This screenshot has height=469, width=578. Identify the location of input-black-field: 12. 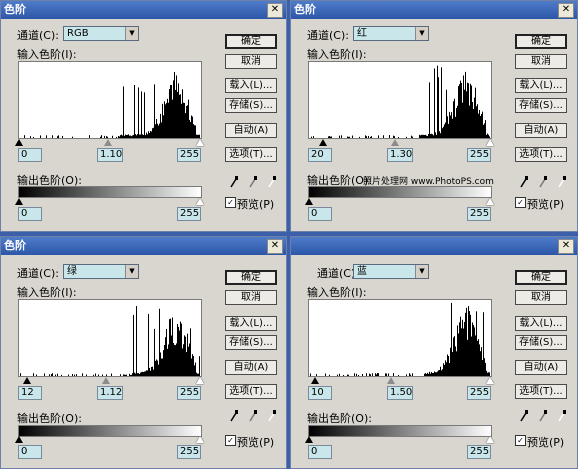
(30, 393).